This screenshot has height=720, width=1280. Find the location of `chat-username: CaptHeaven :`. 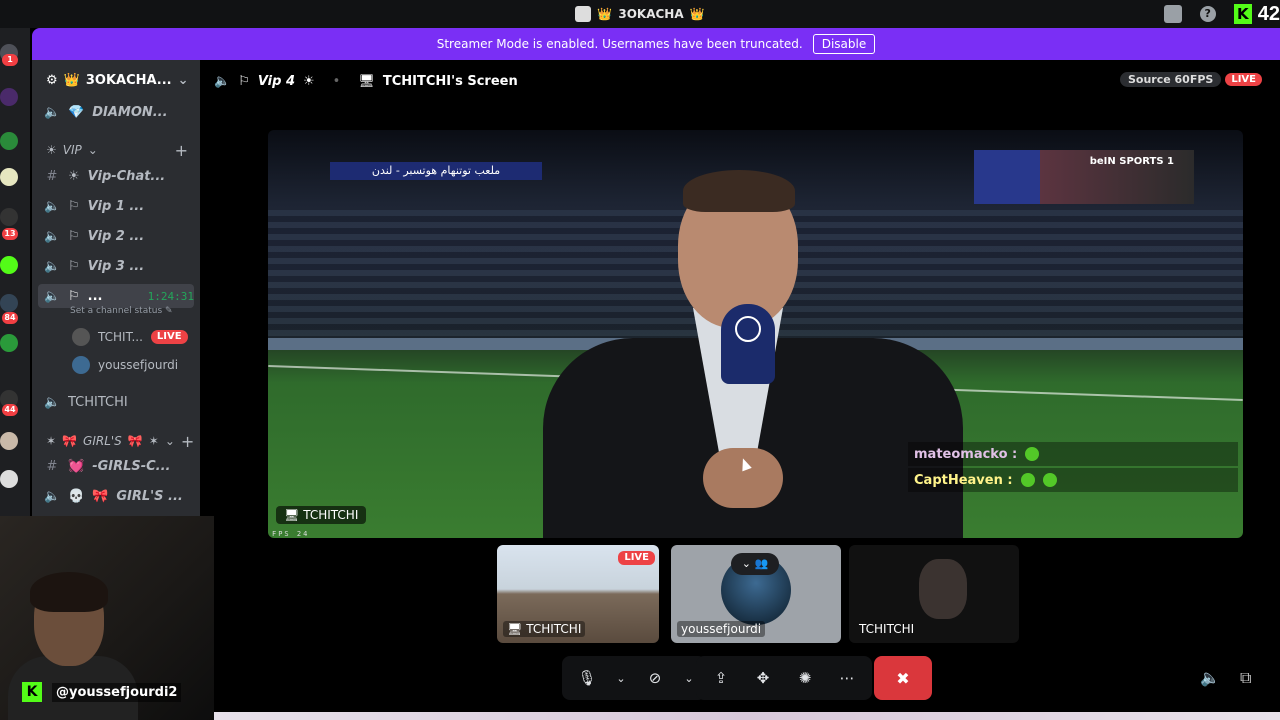

chat-username: CaptHeaven : is located at coordinates (963, 480).